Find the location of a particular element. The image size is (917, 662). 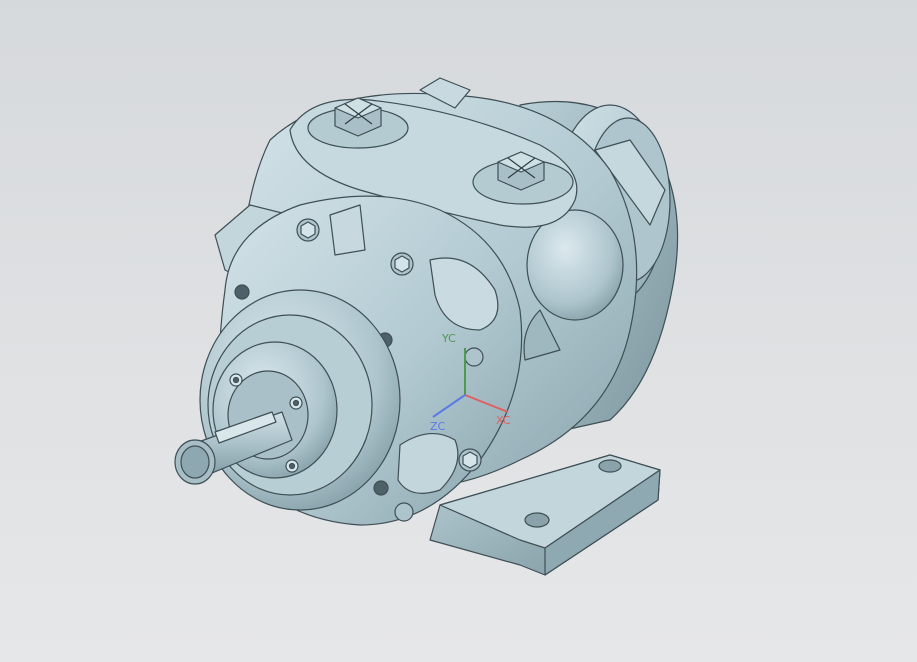

side-port-boss is located at coordinates (575, 265).